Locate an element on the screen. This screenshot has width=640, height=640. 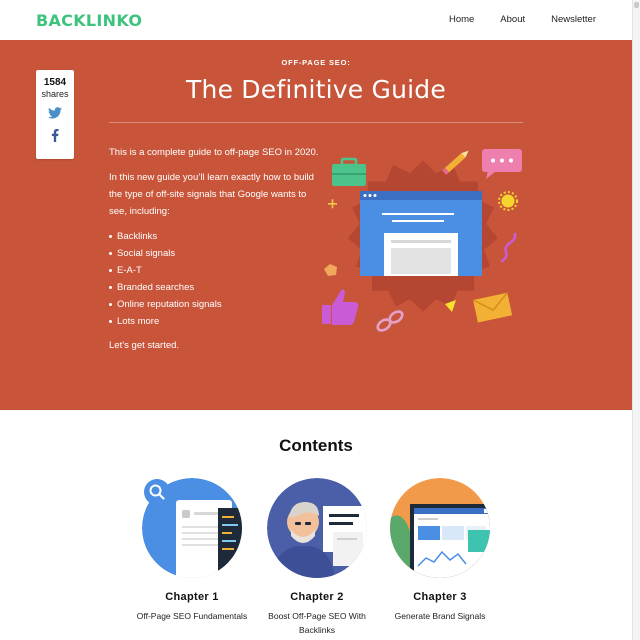
list-item: Online reputation signals is located at coordinates (214, 304).